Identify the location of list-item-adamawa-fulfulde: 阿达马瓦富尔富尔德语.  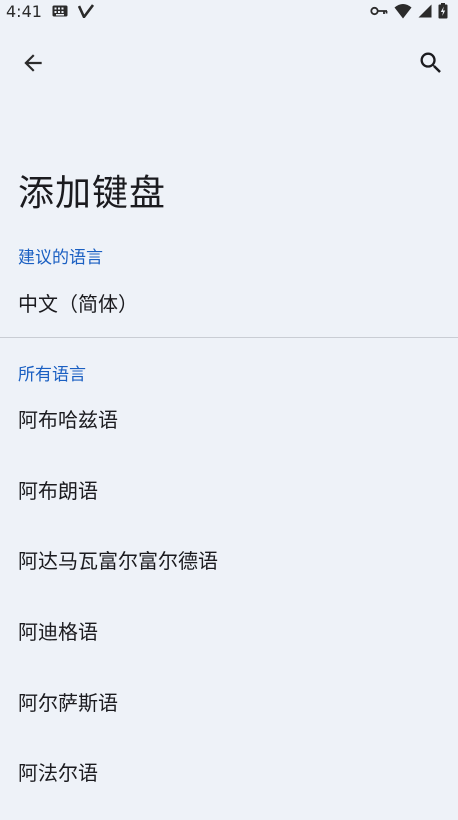
(229, 559).